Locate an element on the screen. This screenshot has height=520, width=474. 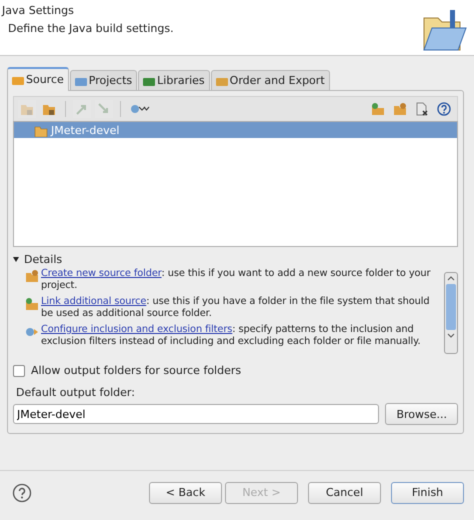
dialog-button: Cancel is located at coordinates (344, 493).